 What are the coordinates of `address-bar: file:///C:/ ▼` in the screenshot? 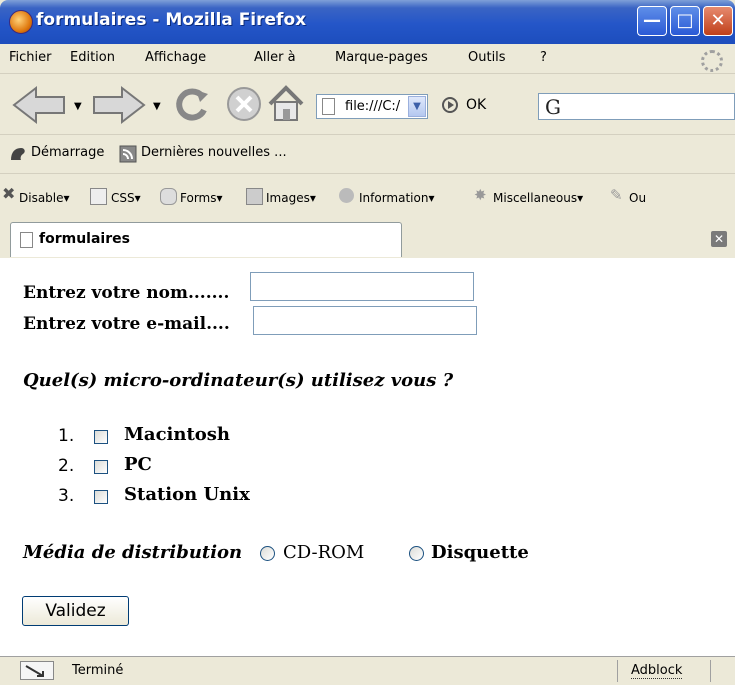 It's located at (372, 106).